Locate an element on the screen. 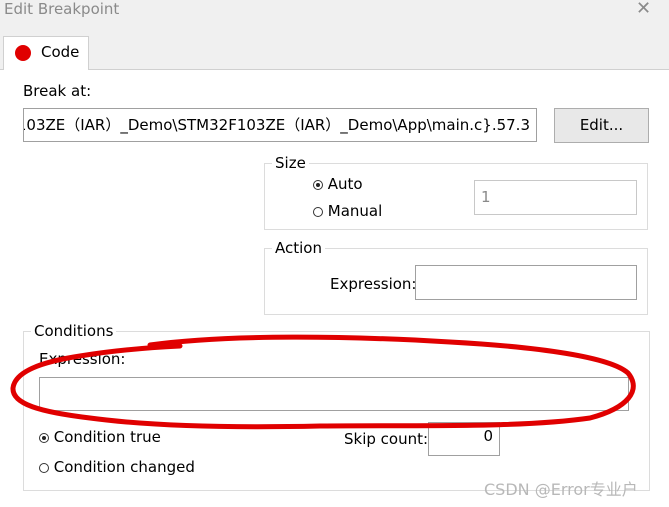 The image size is (669, 507). size-manual-radio is located at coordinates (318, 211).